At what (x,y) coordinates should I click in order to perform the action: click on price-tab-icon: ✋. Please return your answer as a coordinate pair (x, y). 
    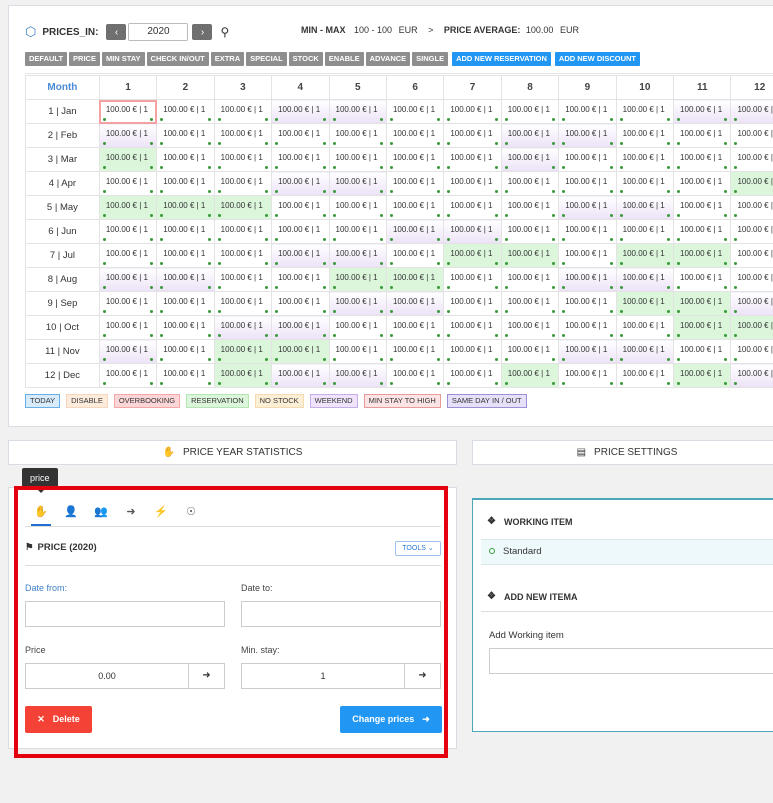
    Looking at the image, I should click on (41, 512).